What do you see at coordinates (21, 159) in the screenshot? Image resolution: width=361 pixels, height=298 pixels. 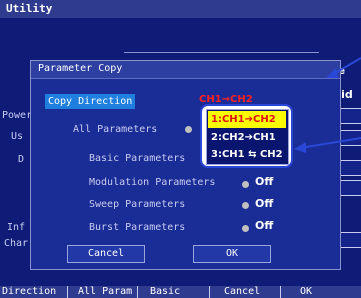 I see `background-label: D` at bounding box center [21, 159].